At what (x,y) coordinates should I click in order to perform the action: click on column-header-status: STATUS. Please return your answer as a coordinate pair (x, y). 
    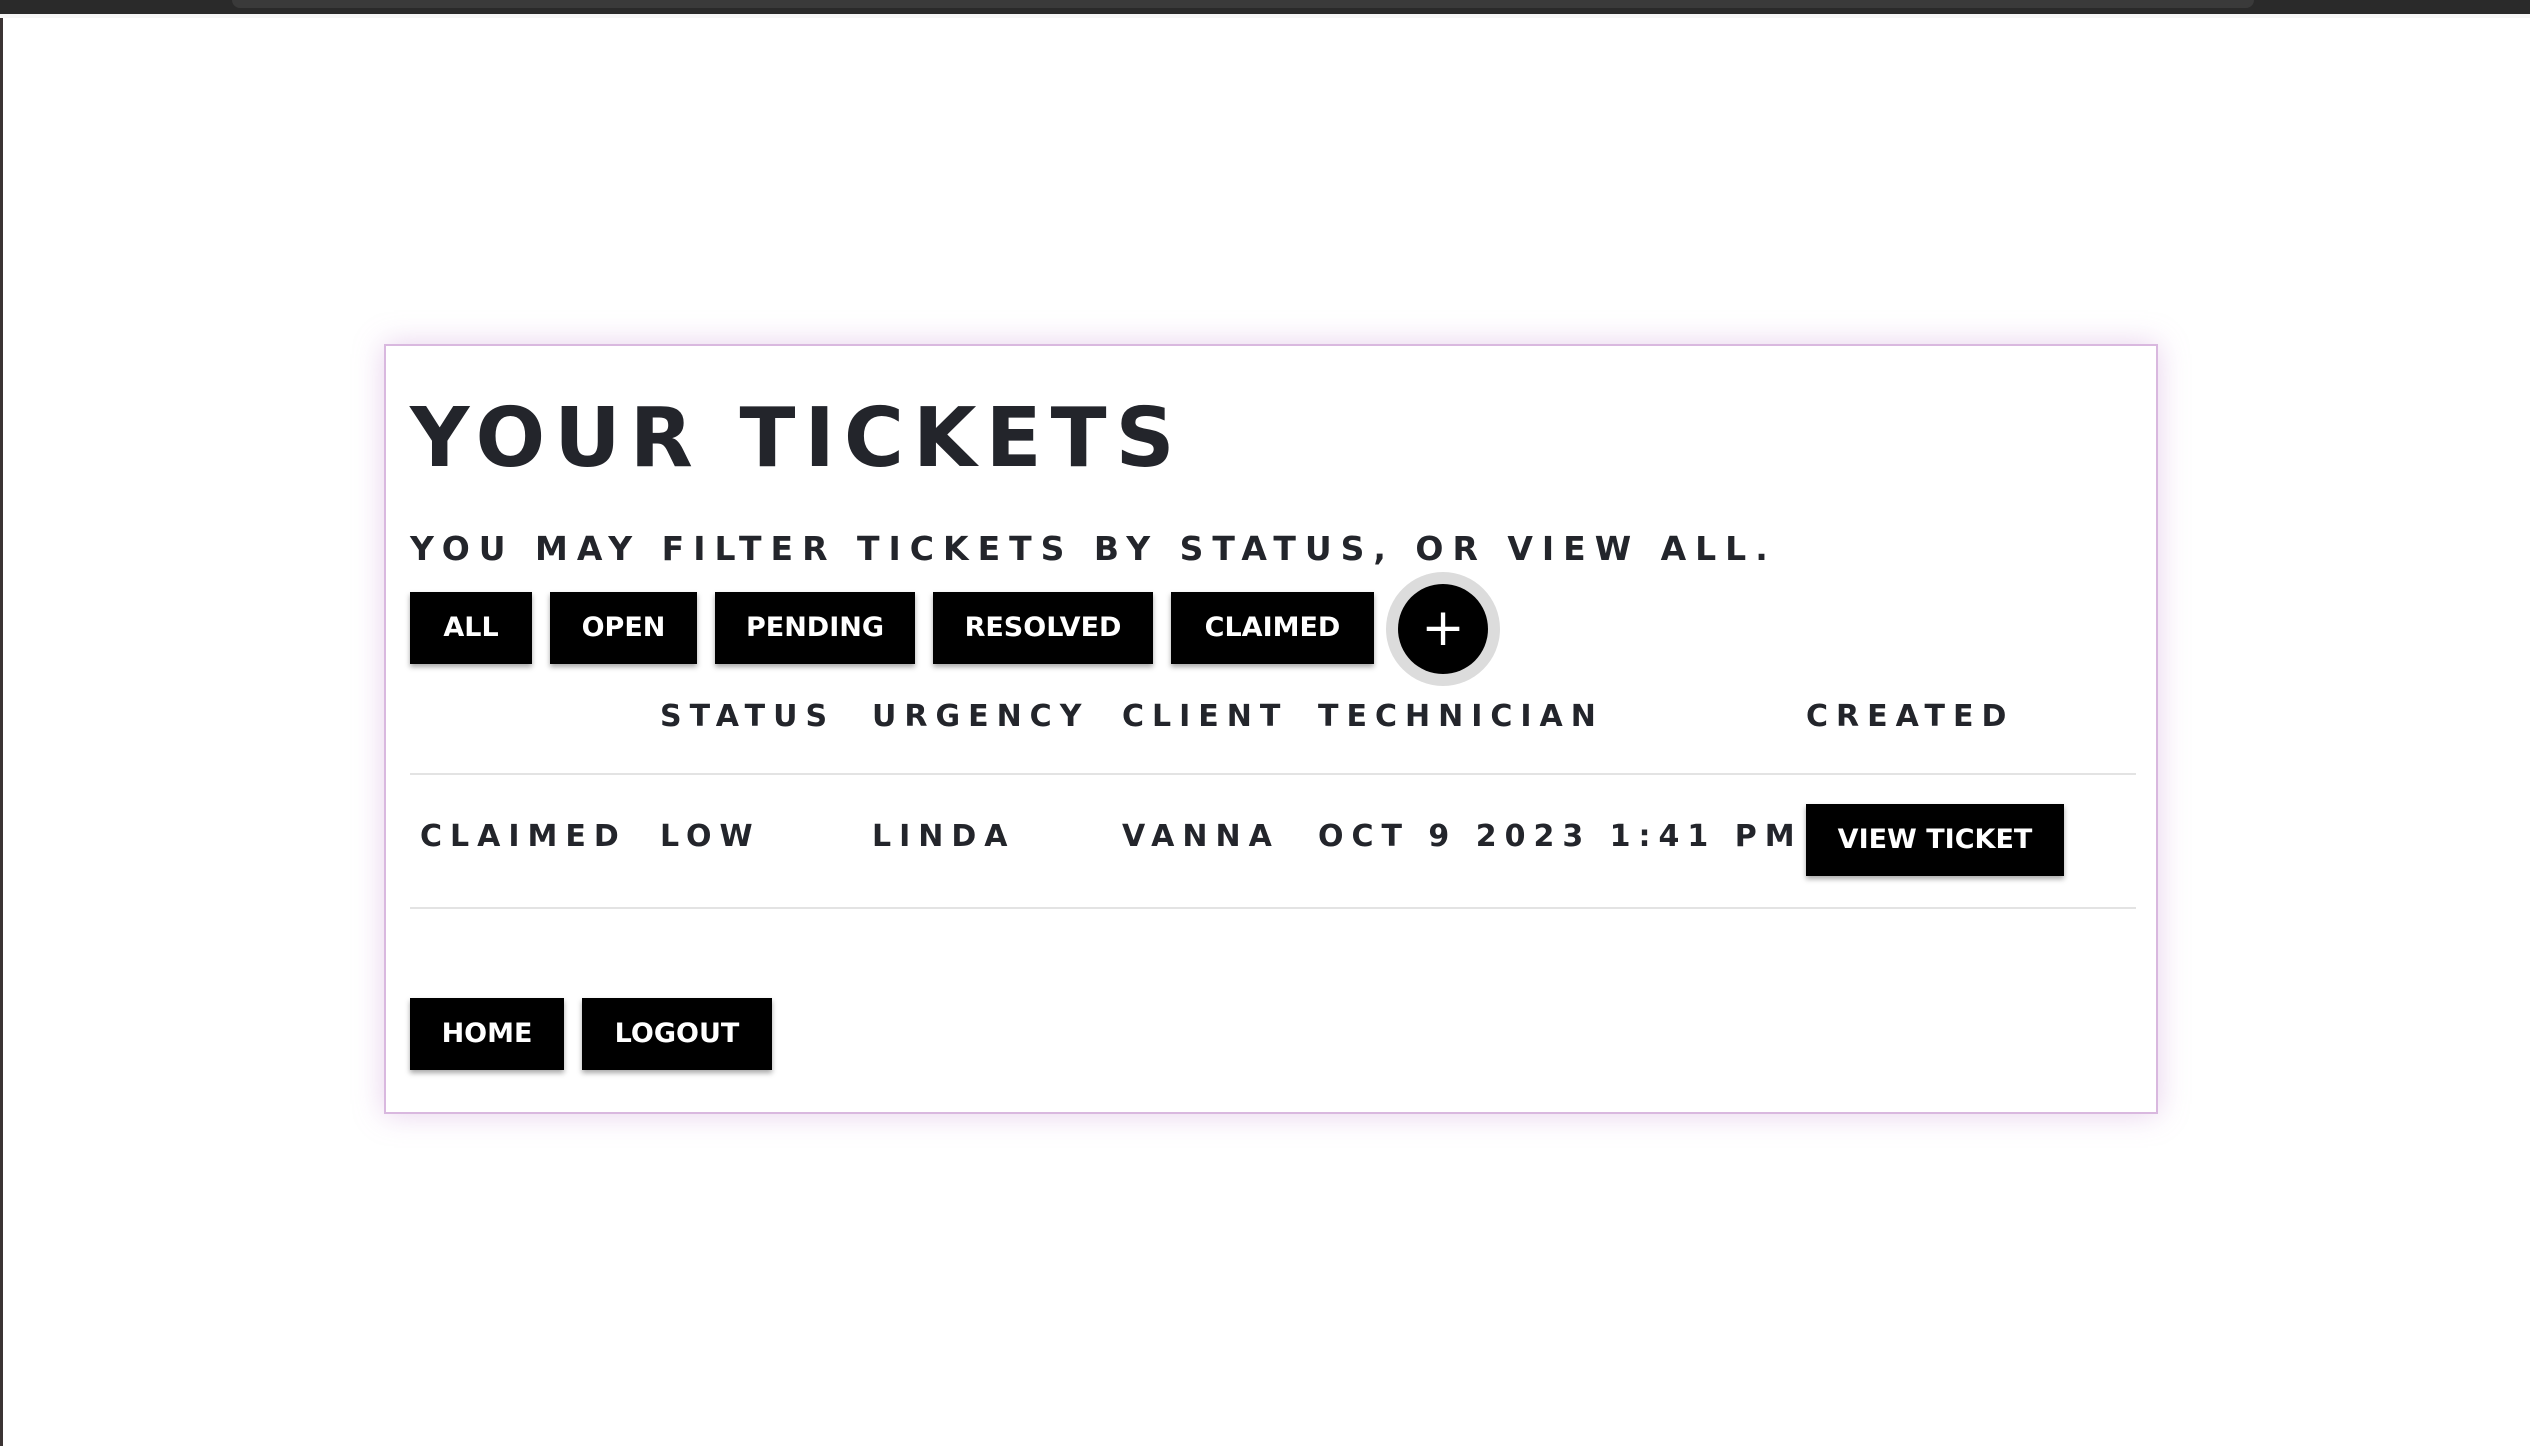
    Looking at the image, I should click on (748, 716).